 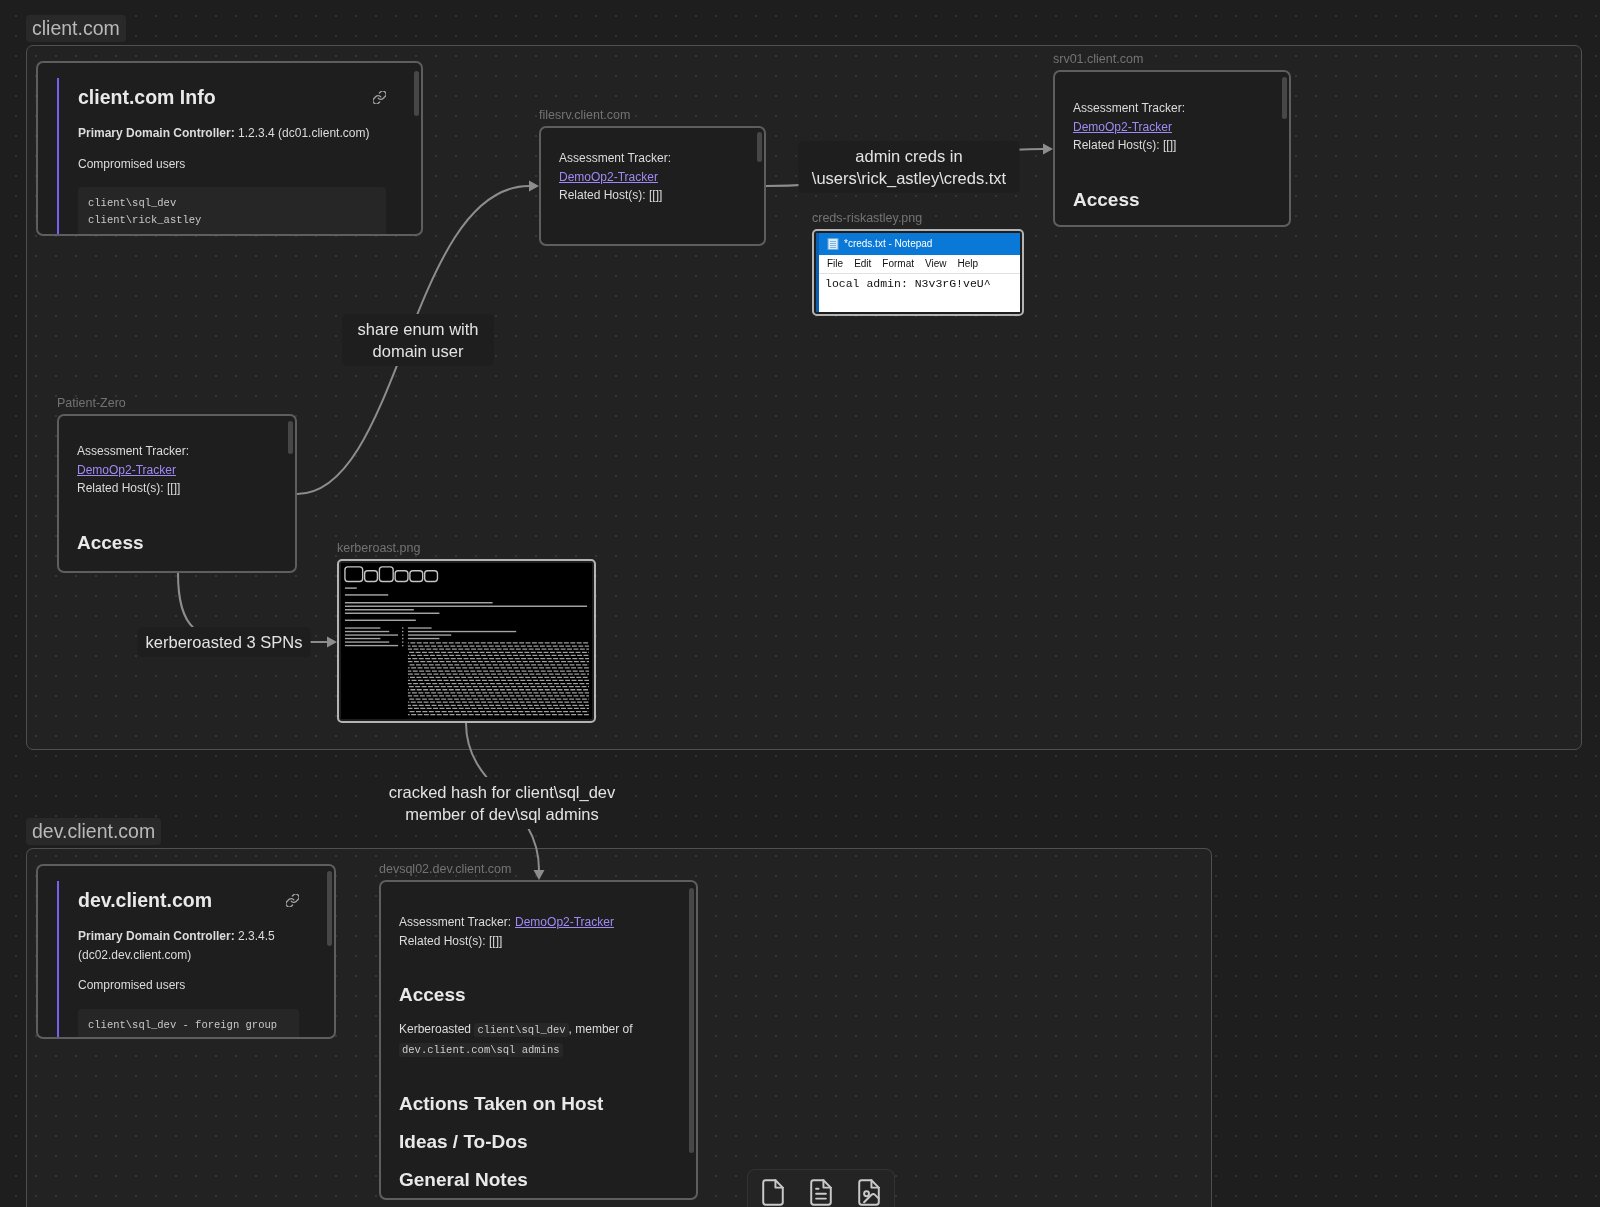 What do you see at coordinates (516, 1040) in the screenshot?
I see `note-text: Kerberoasted client\sql_dev , member of dev.client.com\sql admins` at bounding box center [516, 1040].